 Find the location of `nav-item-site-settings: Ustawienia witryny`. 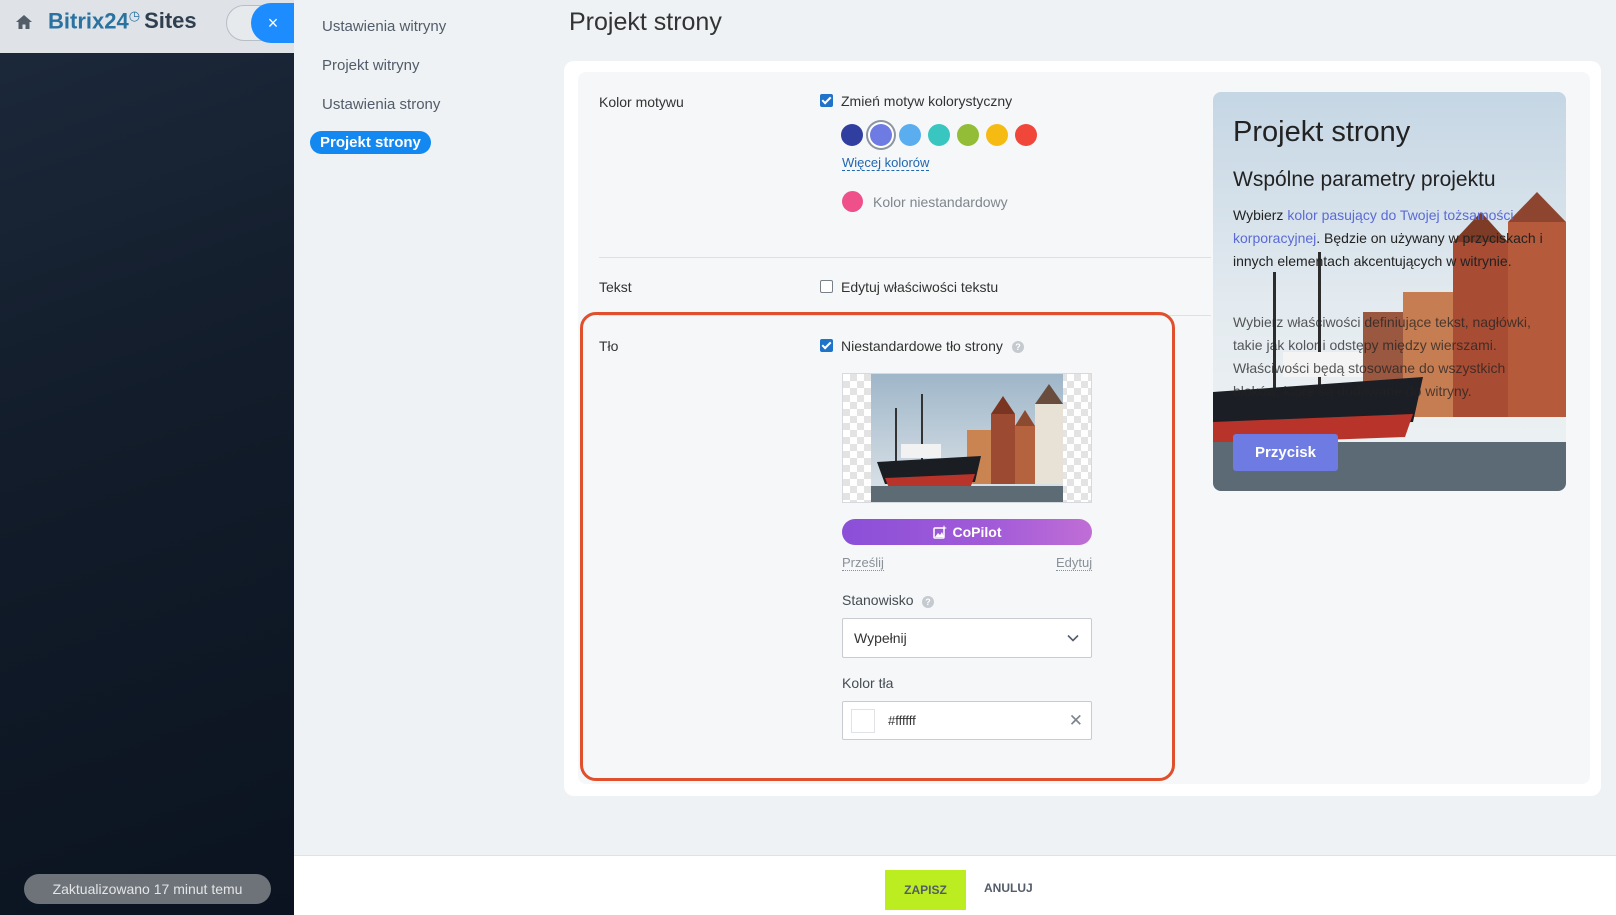

nav-item-site-settings: Ustawienia witryny is located at coordinates (384, 26).